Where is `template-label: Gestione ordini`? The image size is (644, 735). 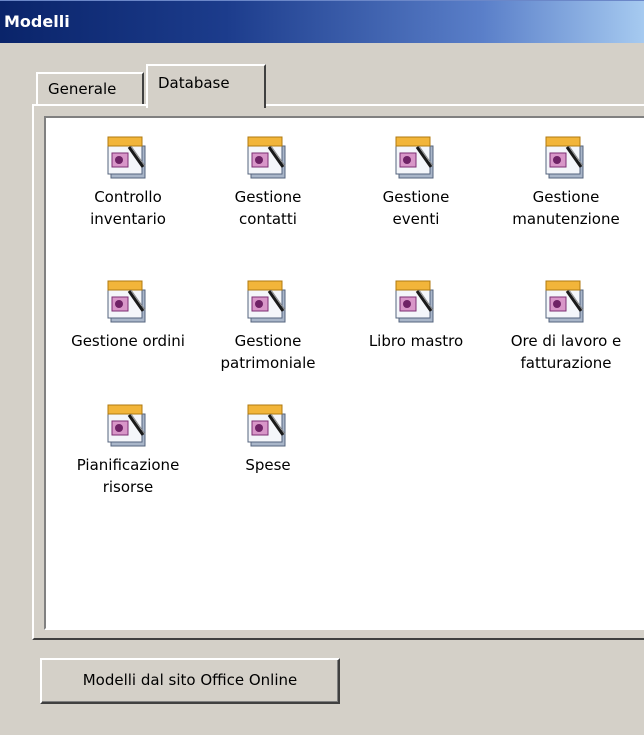 template-label: Gestione ordini is located at coordinates (128, 341).